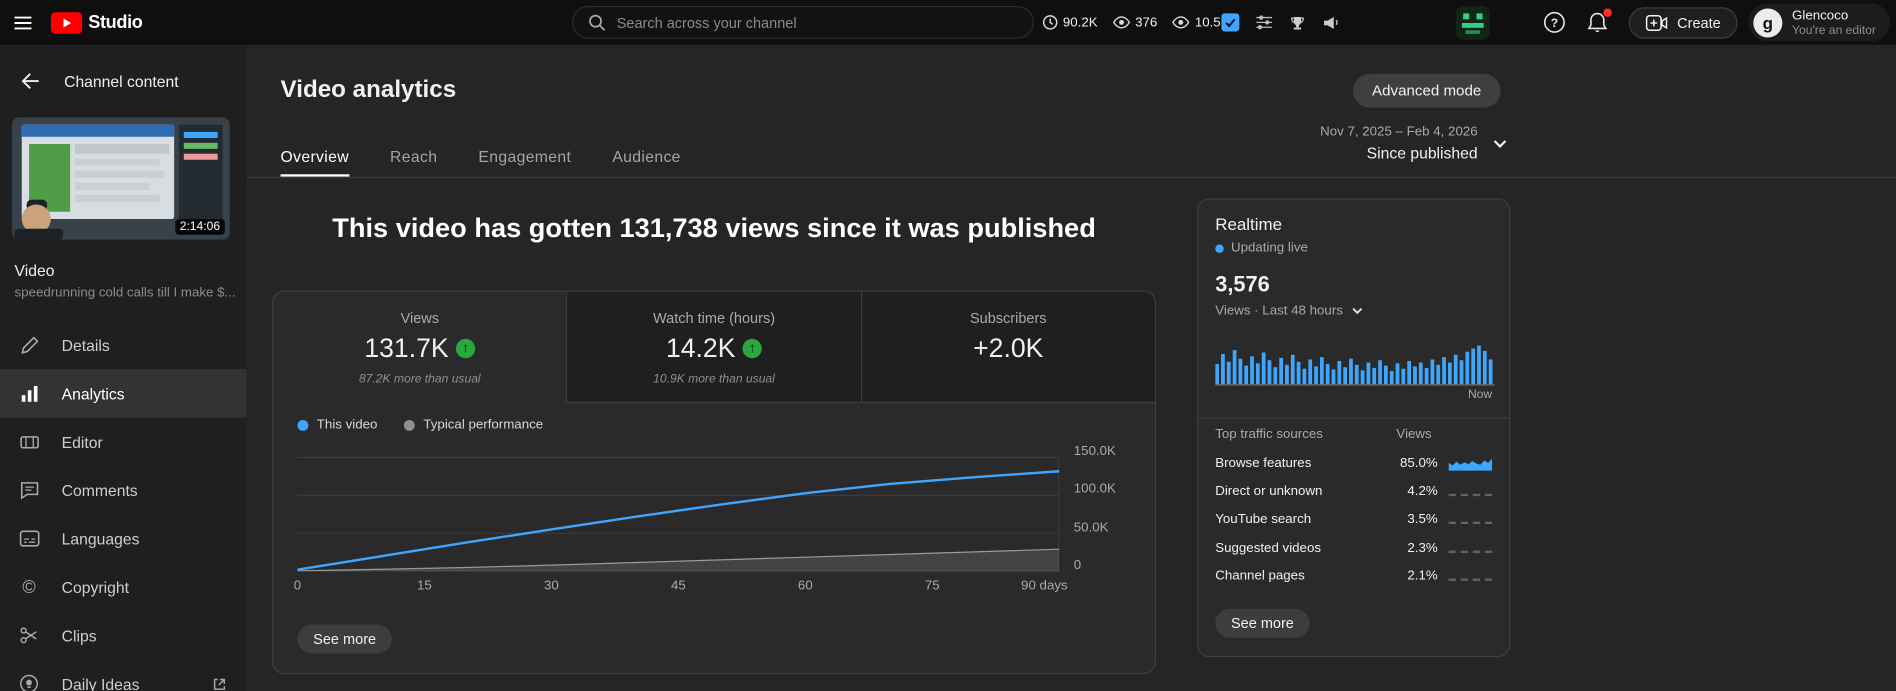 The width and height of the screenshot is (1896, 691). I want to click on chevron-down-icon, so click(1500, 144).